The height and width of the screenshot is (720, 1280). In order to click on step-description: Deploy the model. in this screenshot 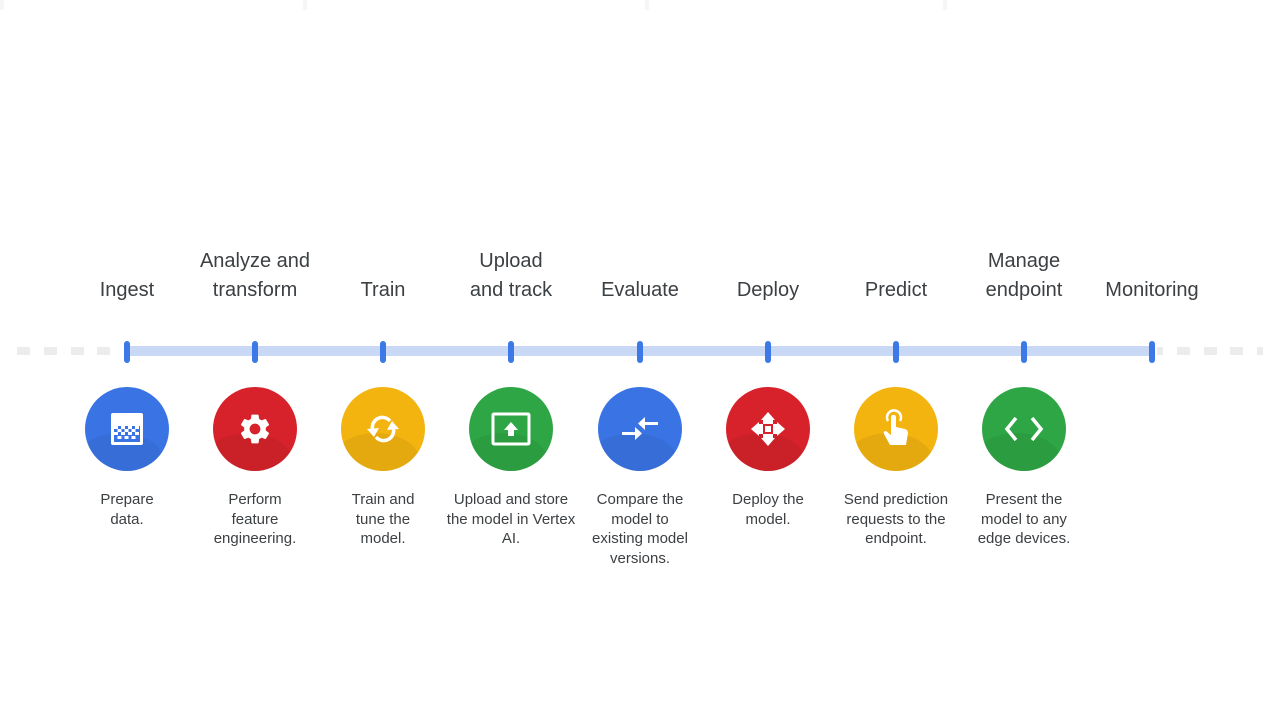, I will do `click(768, 509)`.